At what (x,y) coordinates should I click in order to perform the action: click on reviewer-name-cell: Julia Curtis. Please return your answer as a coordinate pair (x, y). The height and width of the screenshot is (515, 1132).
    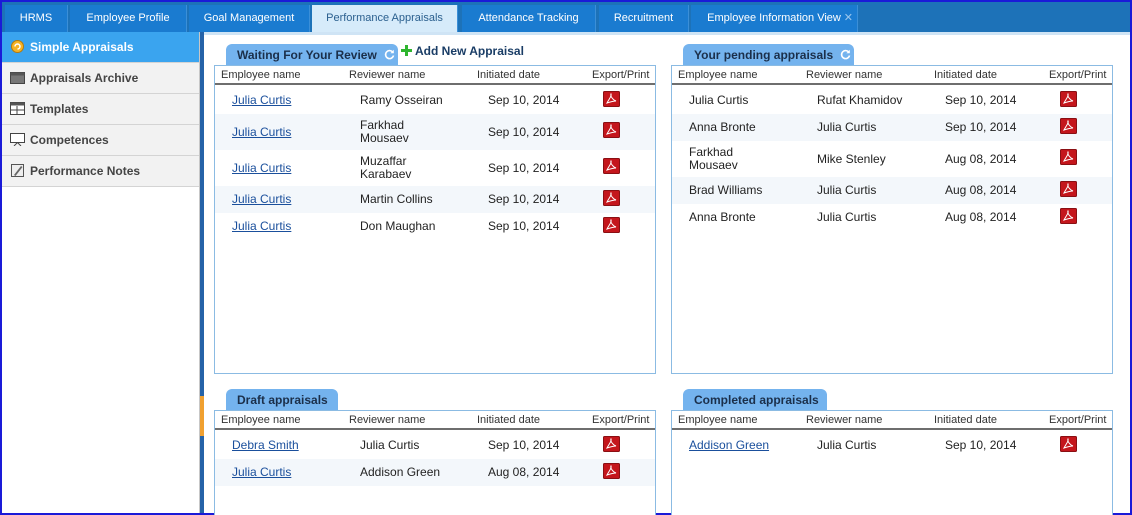
    Looking at the image, I should click on (847, 190).